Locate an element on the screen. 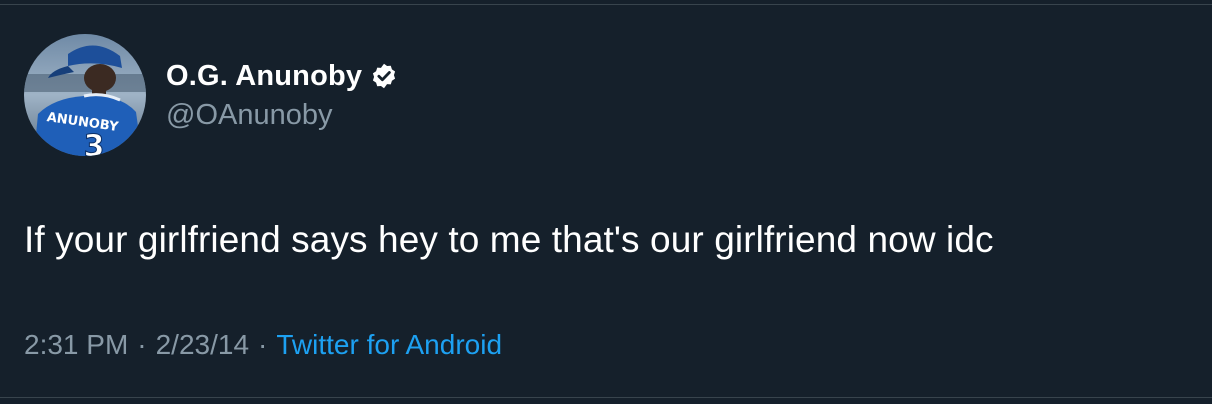 This screenshot has width=1212, height=404. avatar: ANUNOBY 3 is located at coordinates (85, 95).